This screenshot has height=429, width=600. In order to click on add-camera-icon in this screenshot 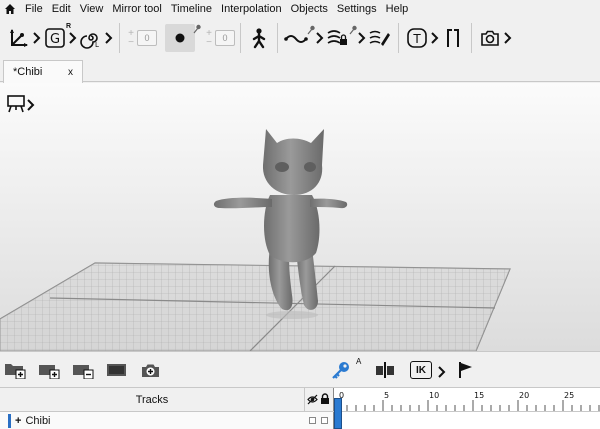, I will do `click(151, 370)`.